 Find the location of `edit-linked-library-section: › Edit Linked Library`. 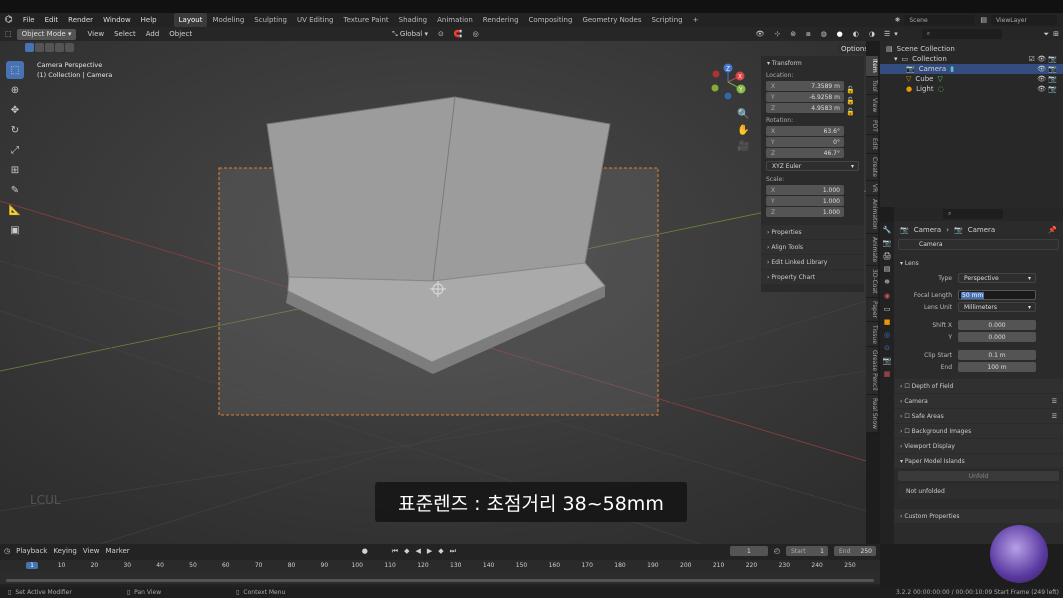

edit-linked-library-section: › Edit Linked Library is located at coordinates (812, 262).